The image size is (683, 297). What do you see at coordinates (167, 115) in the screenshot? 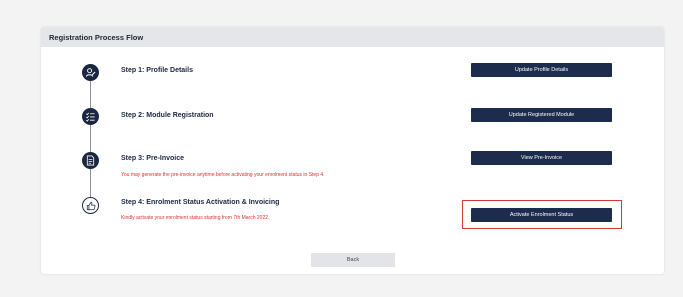
I see `step-2-title: Step 2: Module Registration` at bounding box center [167, 115].